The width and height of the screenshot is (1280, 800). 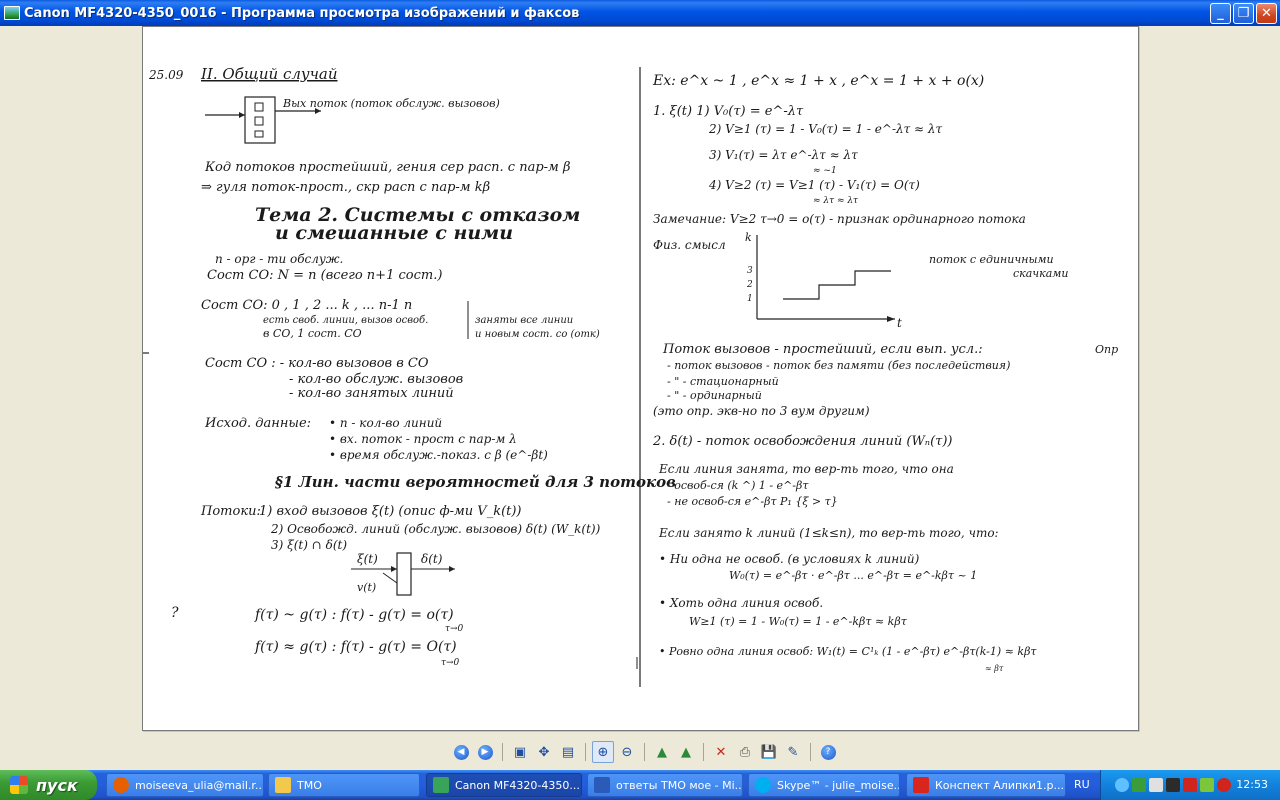 What do you see at coordinates (520, 752) in the screenshot?
I see `best-fit-button: ▣` at bounding box center [520, 752].